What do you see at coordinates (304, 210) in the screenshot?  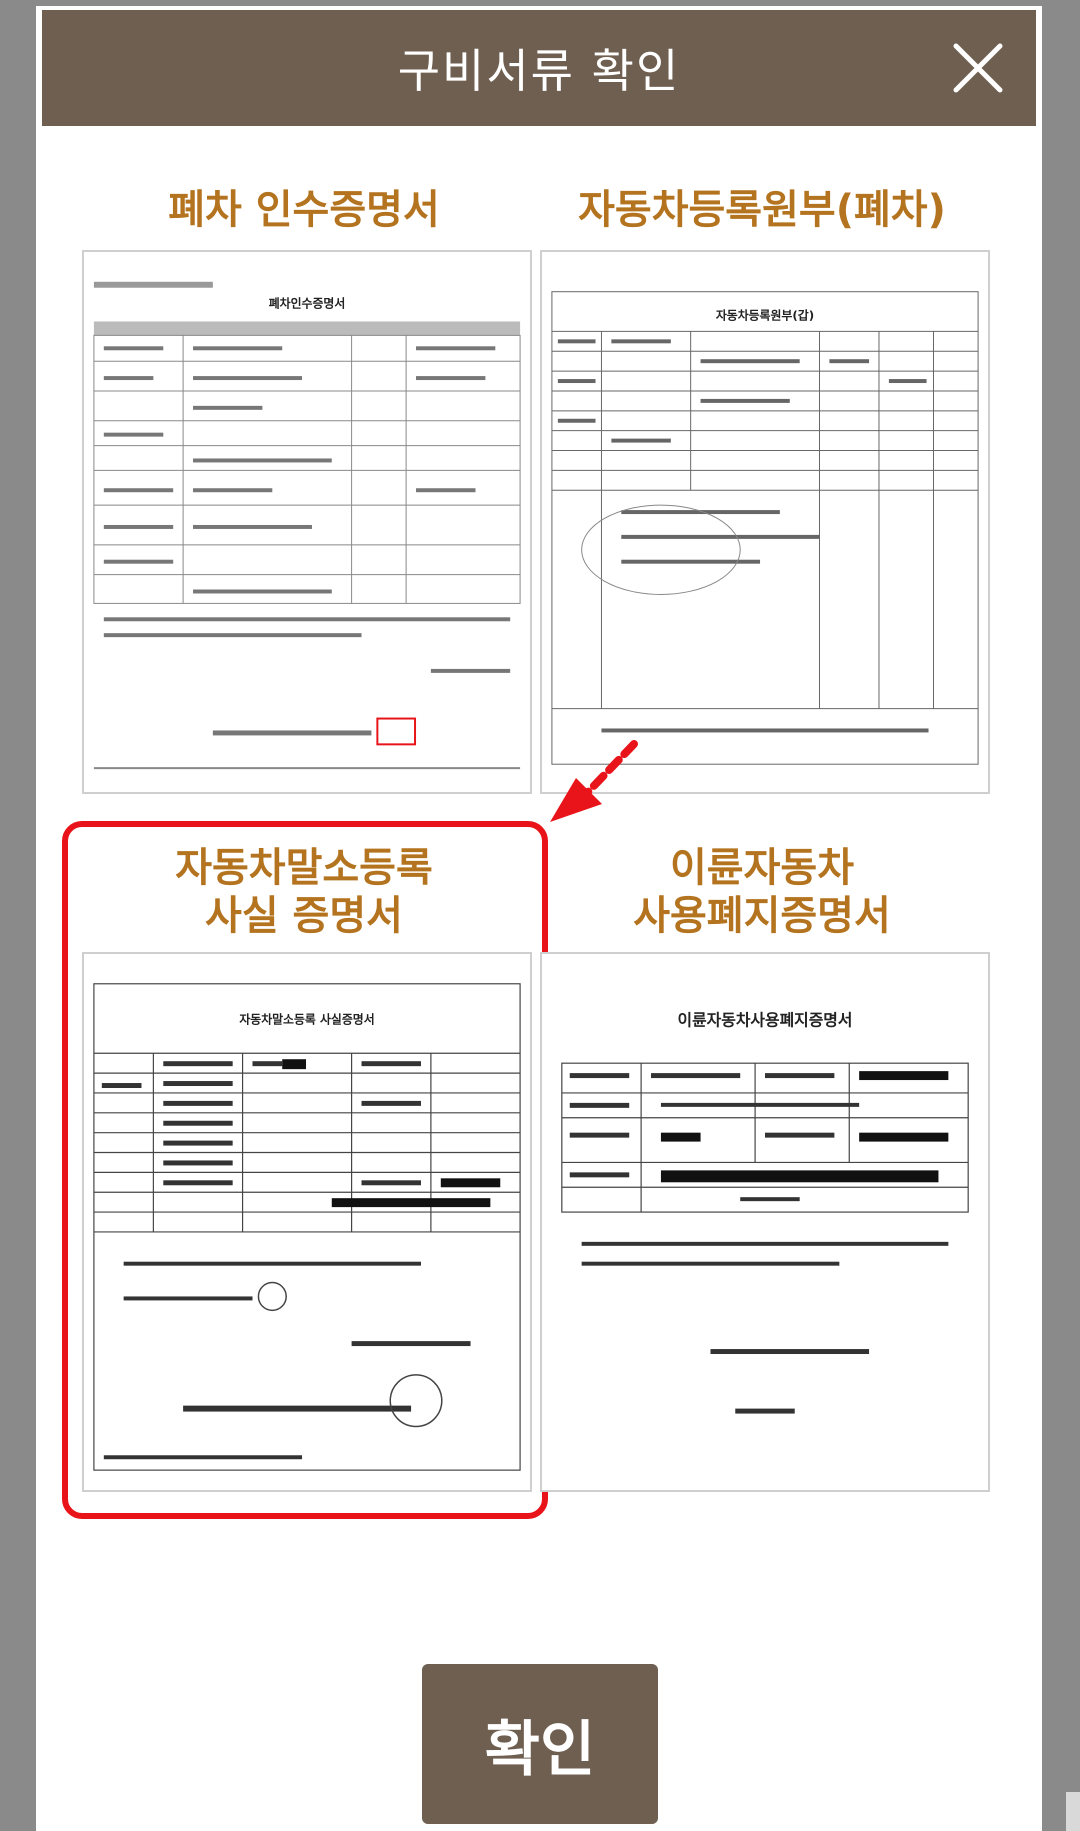 I see `doc-label-scrap-receipt: 폐차 인수증명서` at bounding box center [304, 210].